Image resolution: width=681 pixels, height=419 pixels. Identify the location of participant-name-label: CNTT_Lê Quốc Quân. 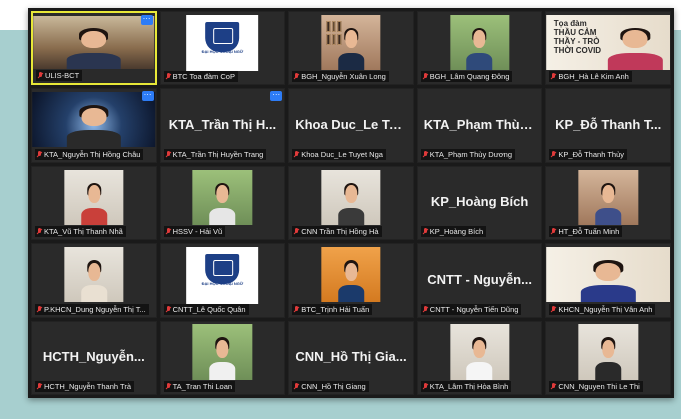
(206, 309).